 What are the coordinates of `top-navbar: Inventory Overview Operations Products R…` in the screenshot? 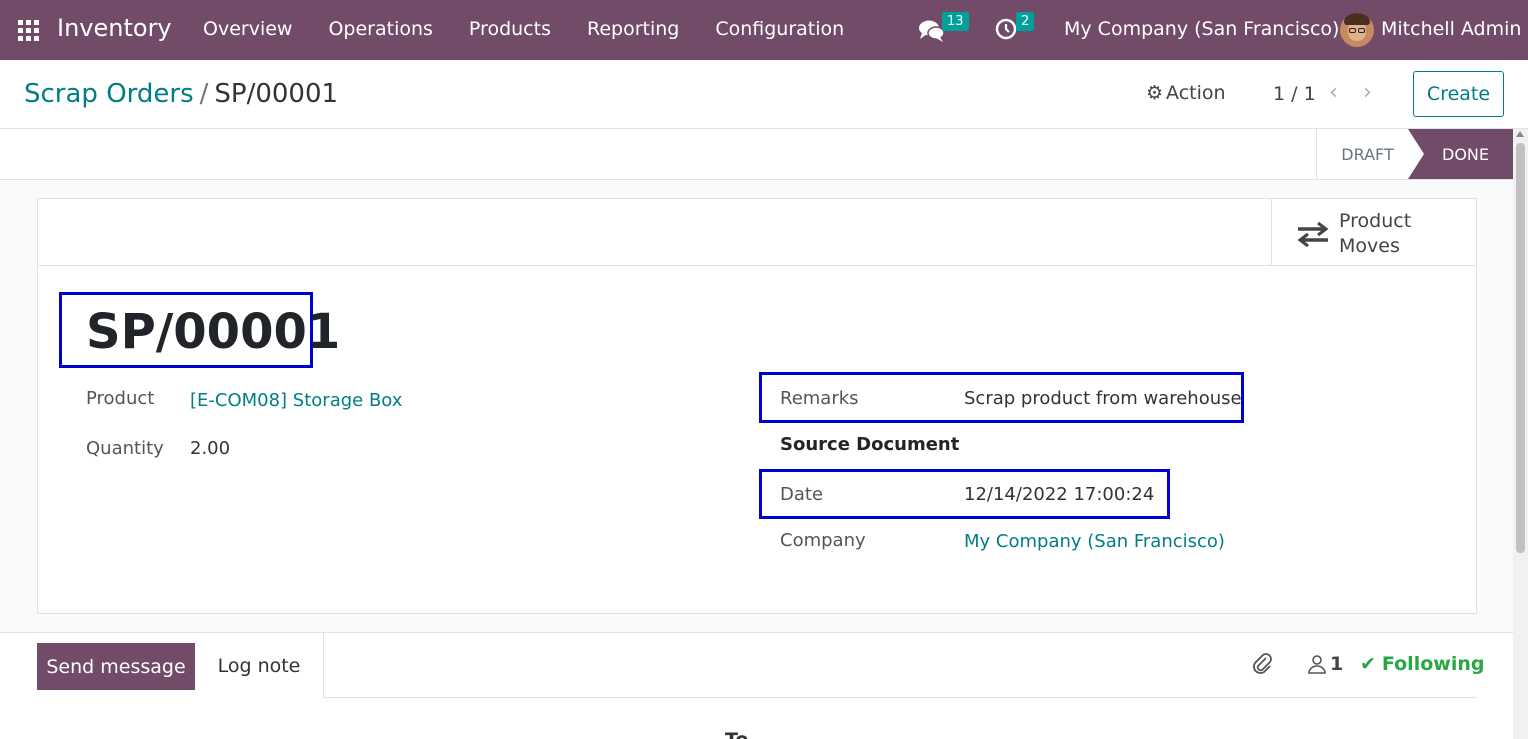 It's located at (764, 30).